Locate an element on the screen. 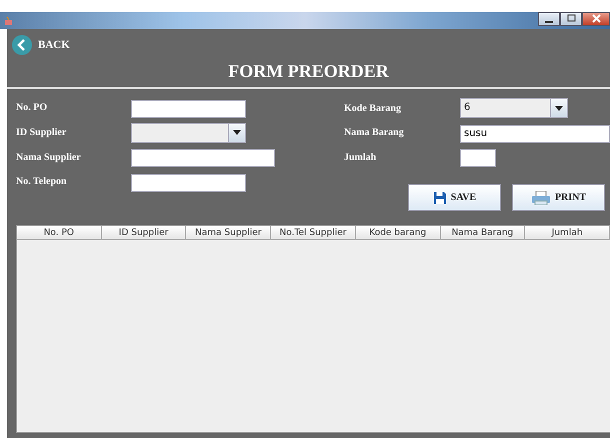 This screenshot has width=610, height=438. close-button is located at coordinates (596, 19).